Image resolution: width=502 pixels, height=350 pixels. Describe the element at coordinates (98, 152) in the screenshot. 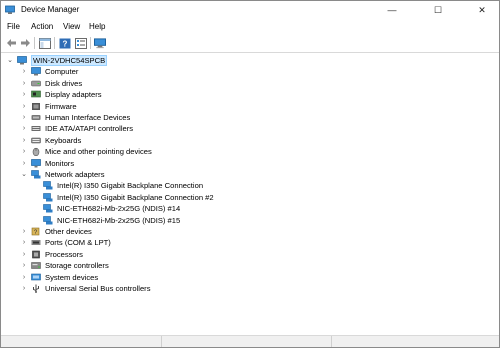

I see `tree-item-label: Mice and other pointing devices` at that location.